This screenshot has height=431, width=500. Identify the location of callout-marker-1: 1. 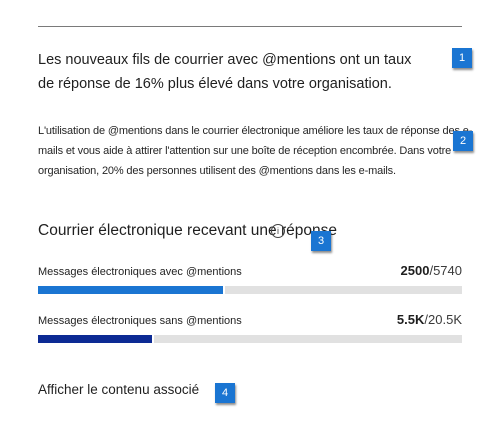
(462, 58).